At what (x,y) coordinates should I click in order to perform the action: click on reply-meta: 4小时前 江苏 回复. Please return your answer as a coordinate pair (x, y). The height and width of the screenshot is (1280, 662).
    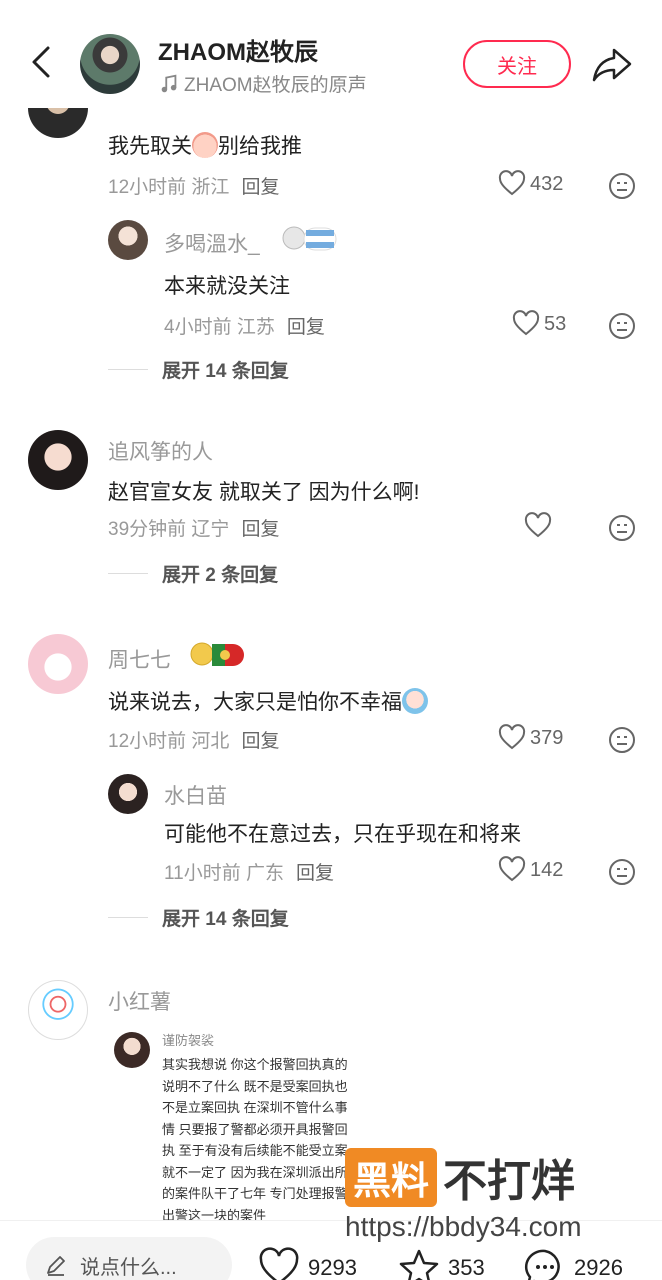
    Looking at the image, I should click on (244, 325).